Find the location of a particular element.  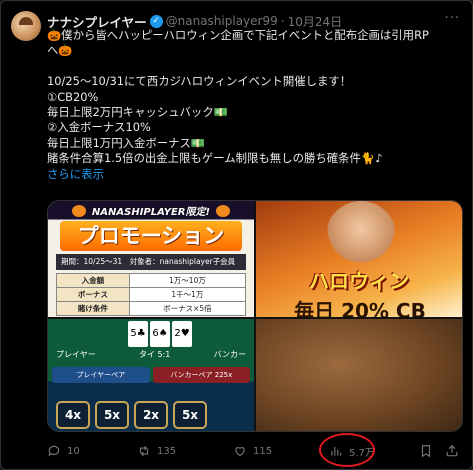

action-bar: 10 135 115 5.7万 is located at coordinates (254, 451).